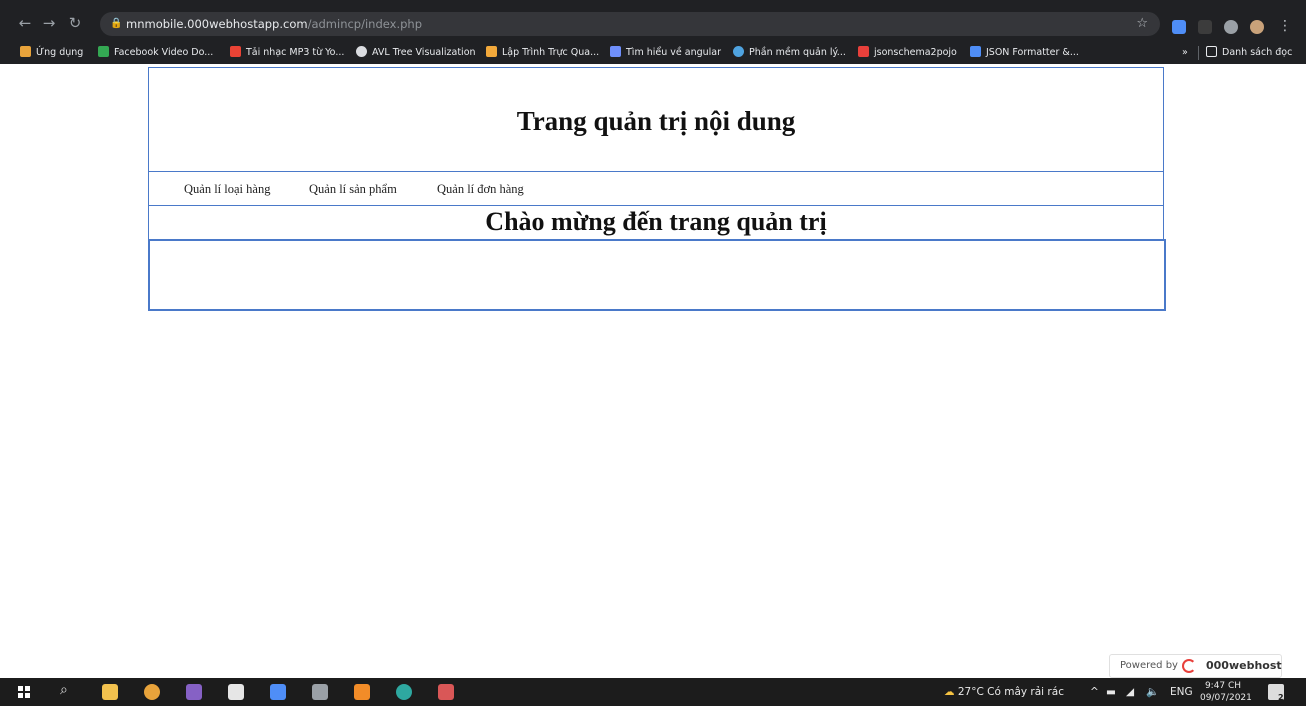 The width and height of the screenshot is (1306, 706). I want to click on reading-list-button: Danh sách đọc, so click(1249, 53).